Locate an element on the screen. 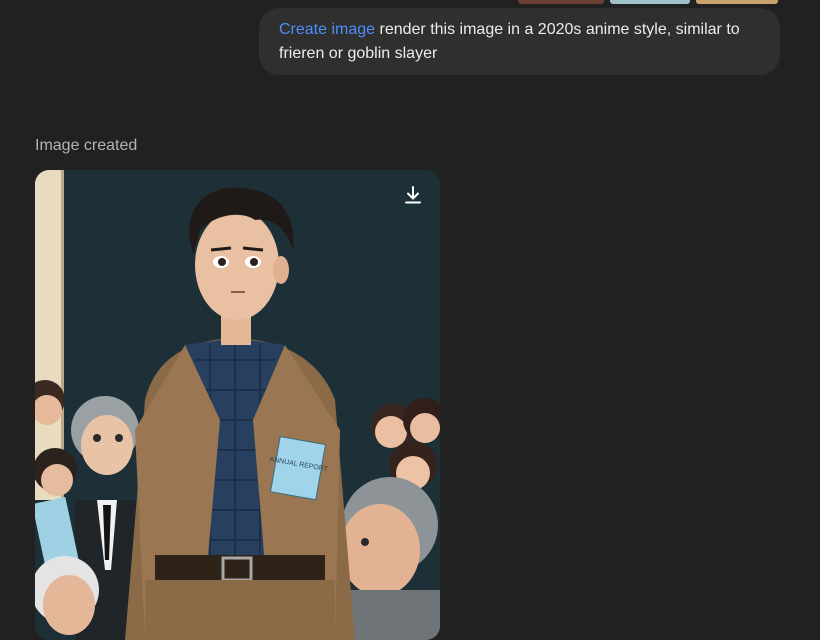 The width and height of the screenshot is (820, 640). image-created-status: Image created is located at coordinates (86, 145).